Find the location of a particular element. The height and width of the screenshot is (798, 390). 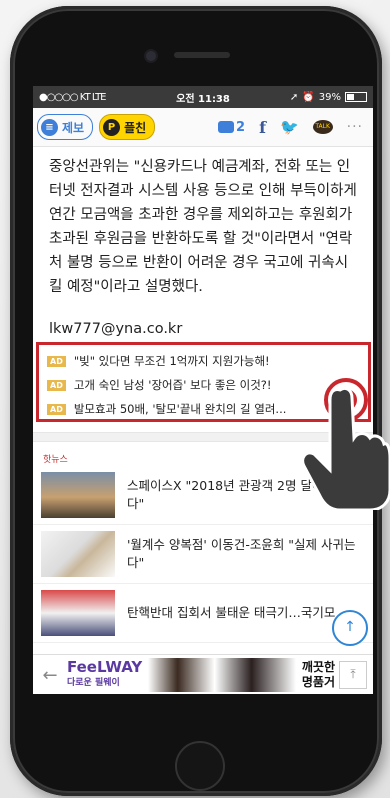

back-arrow-icon: ← is located at coordinates (50, 675).